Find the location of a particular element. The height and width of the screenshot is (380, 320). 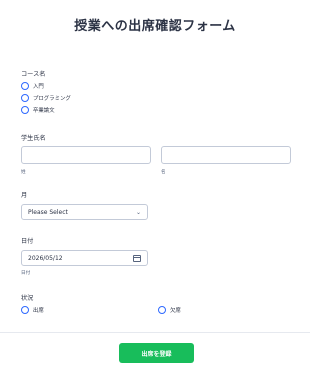

chevron-down-icon: ⌄ is located at coordinates (138, 212).